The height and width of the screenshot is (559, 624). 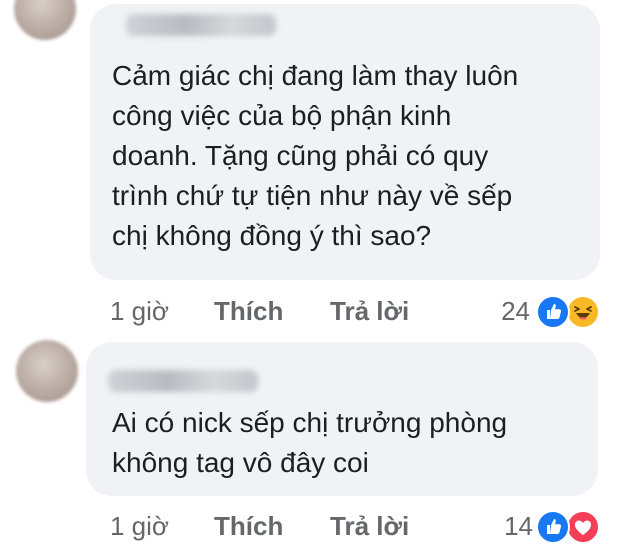 What do you see at coordinates (312, 527) in the screenshot?
I see `comment-action-row: 1 giờ Thích Trả lời 14` at bounding box center [312, 527].